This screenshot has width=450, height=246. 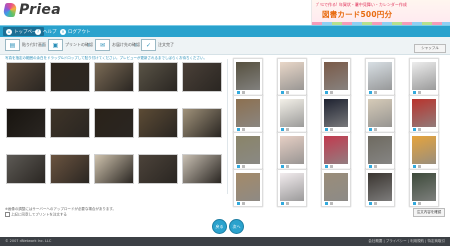 What do you see at coordinates (7, 214) in the screenshot?
I see `agree-checkbox` at bounding box center [7, 214].